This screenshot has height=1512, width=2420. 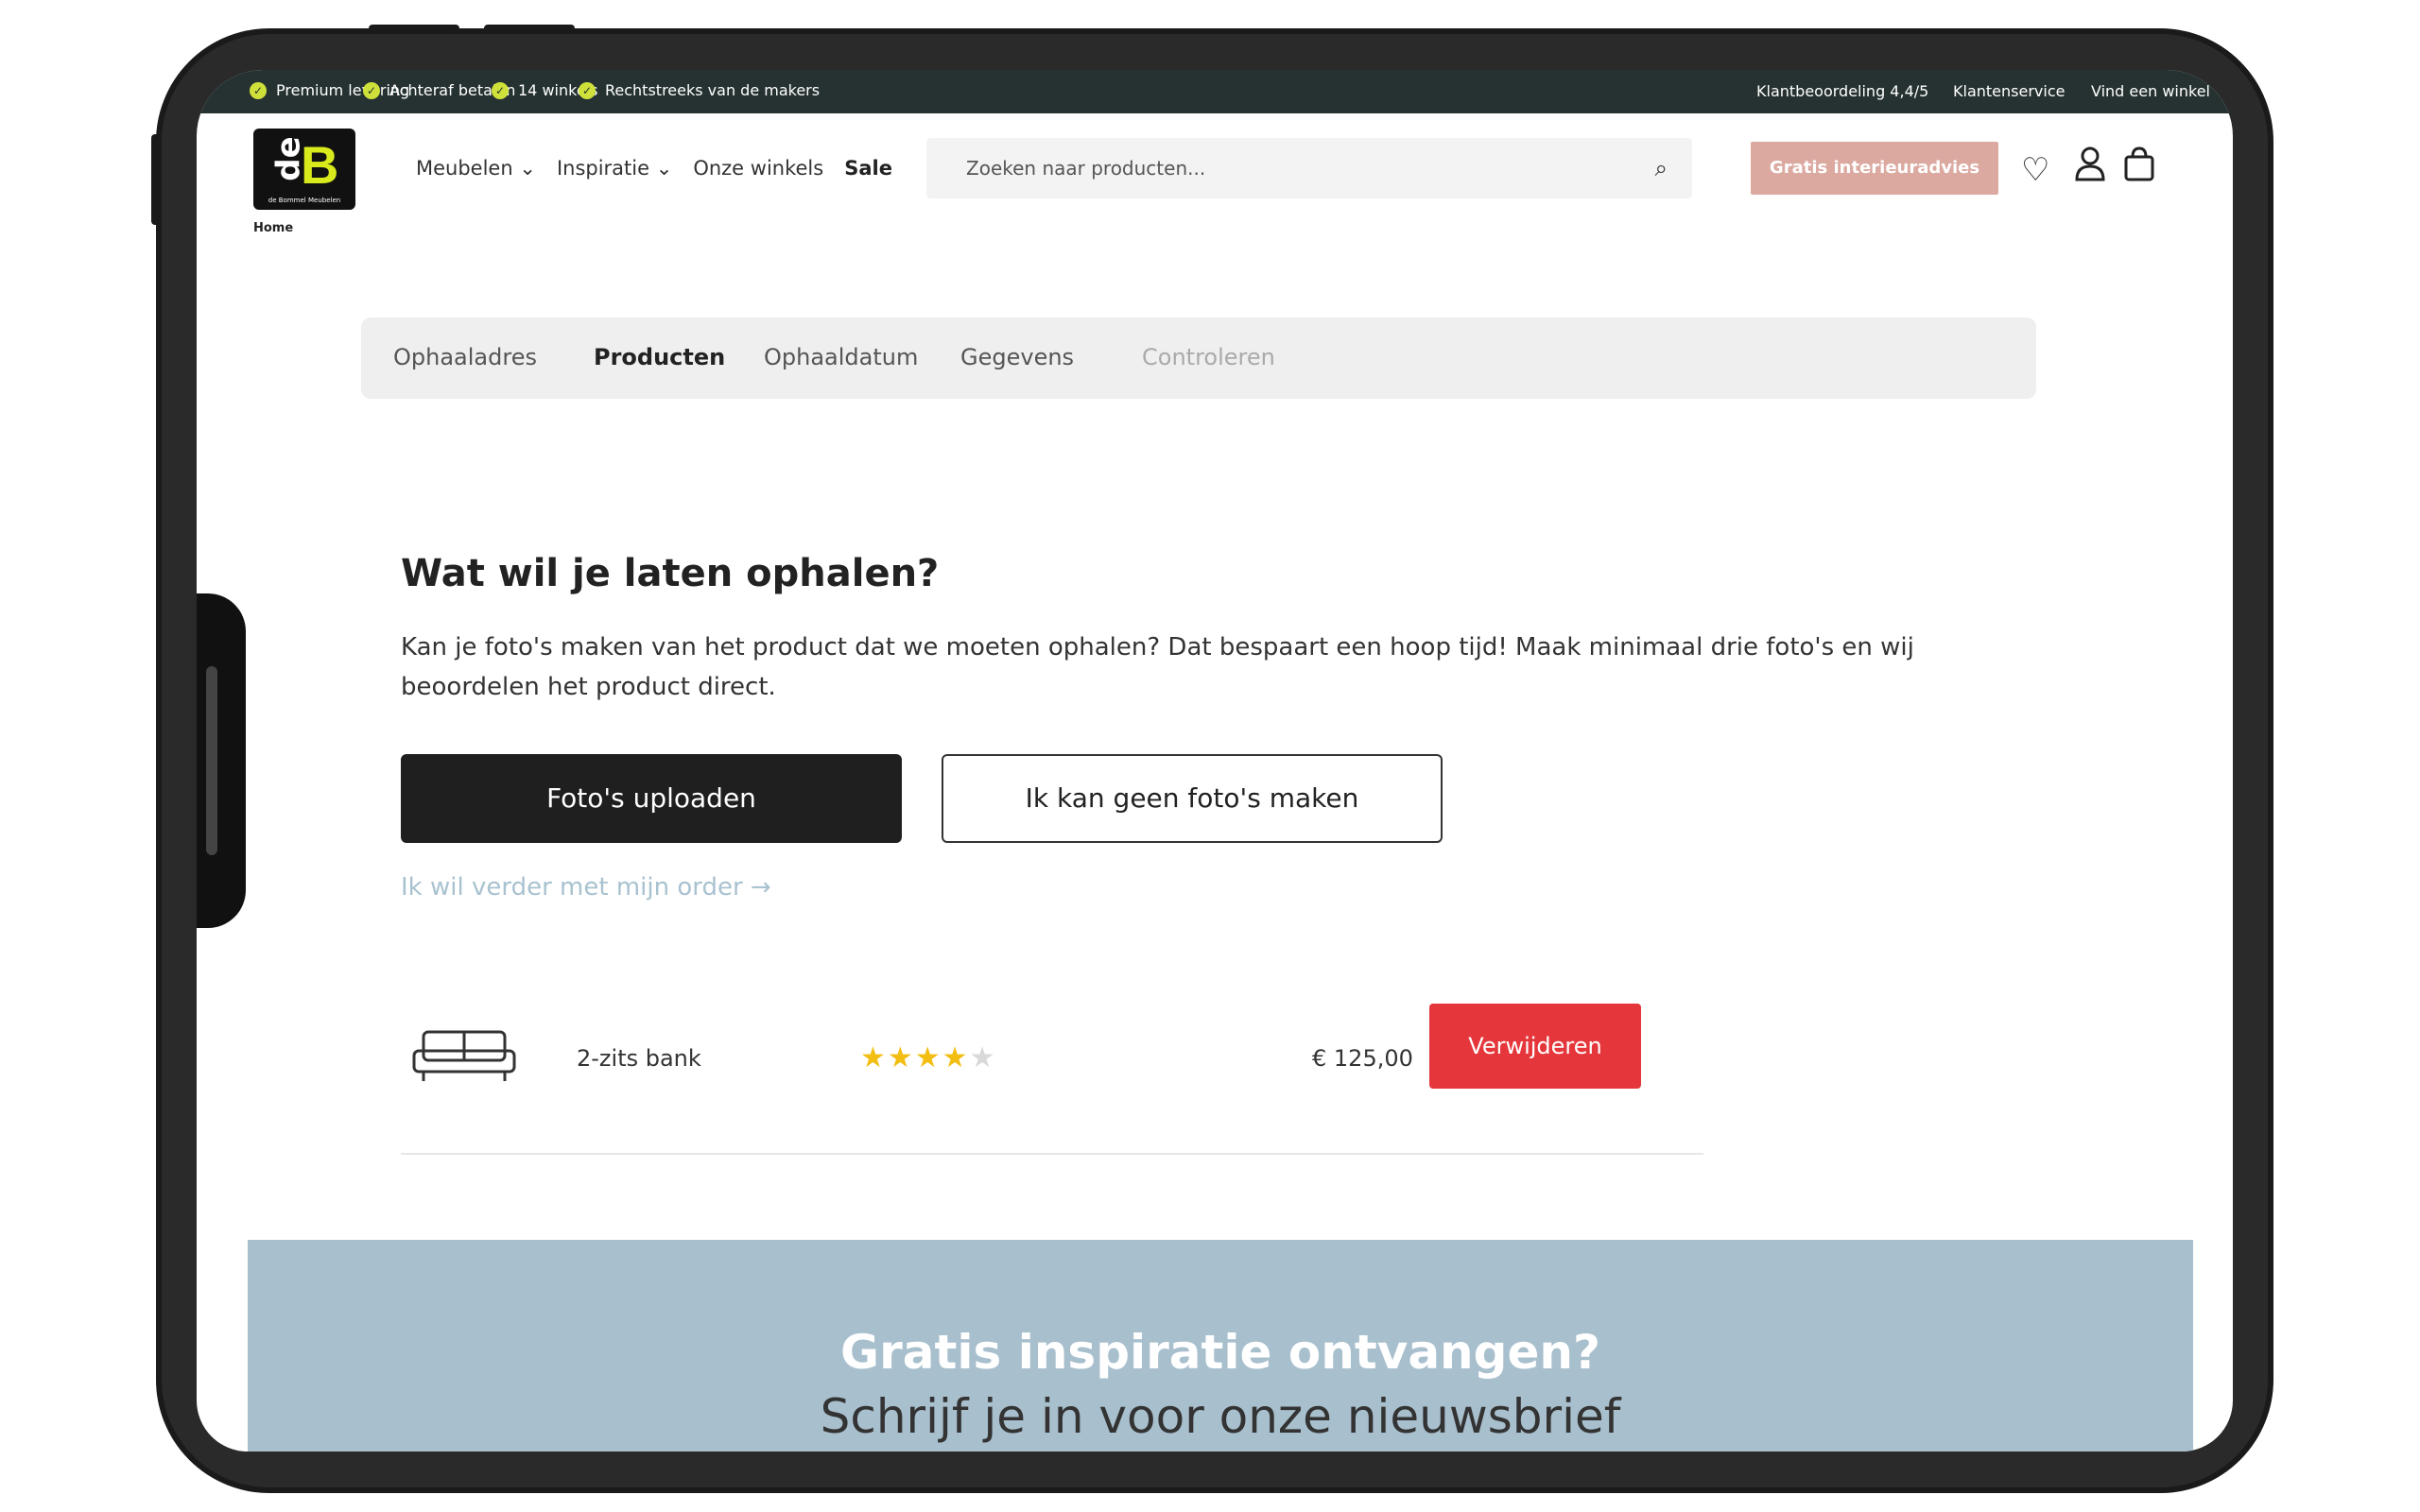 What do you see at coordinates (1309, 168) in the screenshot?
I see `search-input: Zoeken naar producten... ⌕` at bounding box center [1309, 168].